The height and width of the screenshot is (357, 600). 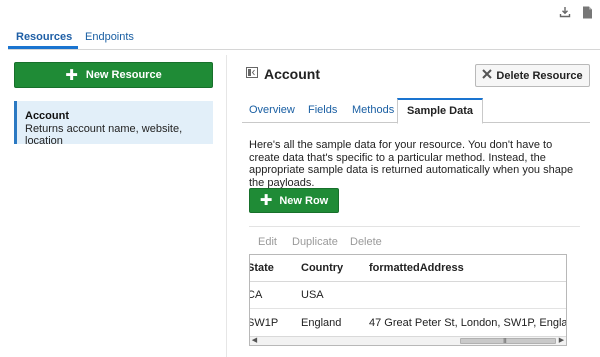 What do you see at coordinates (565, 12) in the screenshot?
I see `download-icon` at bounding box center [565, 12].